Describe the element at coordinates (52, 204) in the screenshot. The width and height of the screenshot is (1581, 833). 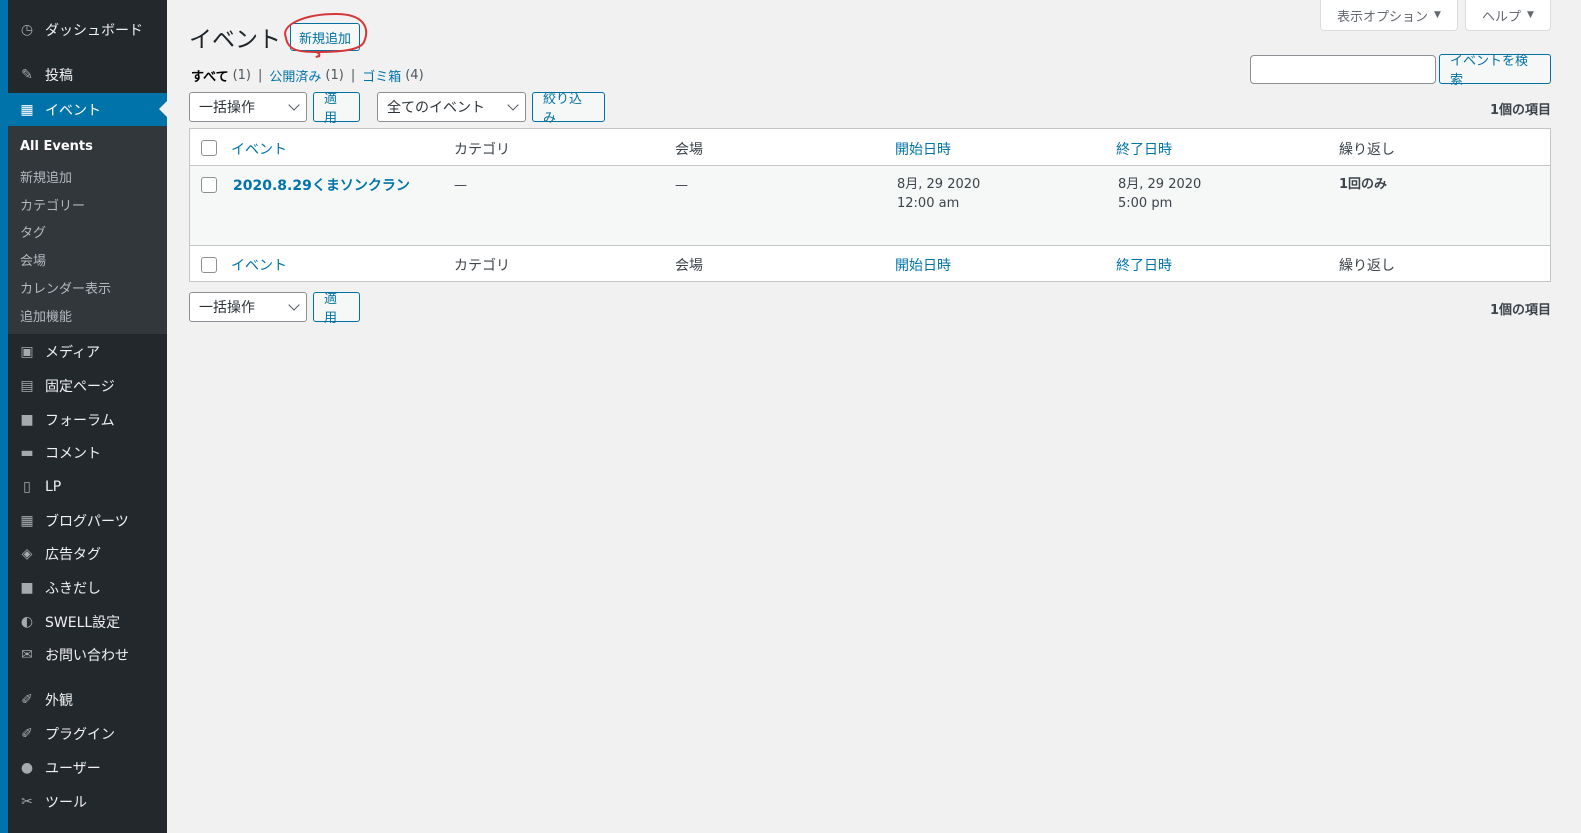
I see `submenu-categories: カテゴリー` at that location.